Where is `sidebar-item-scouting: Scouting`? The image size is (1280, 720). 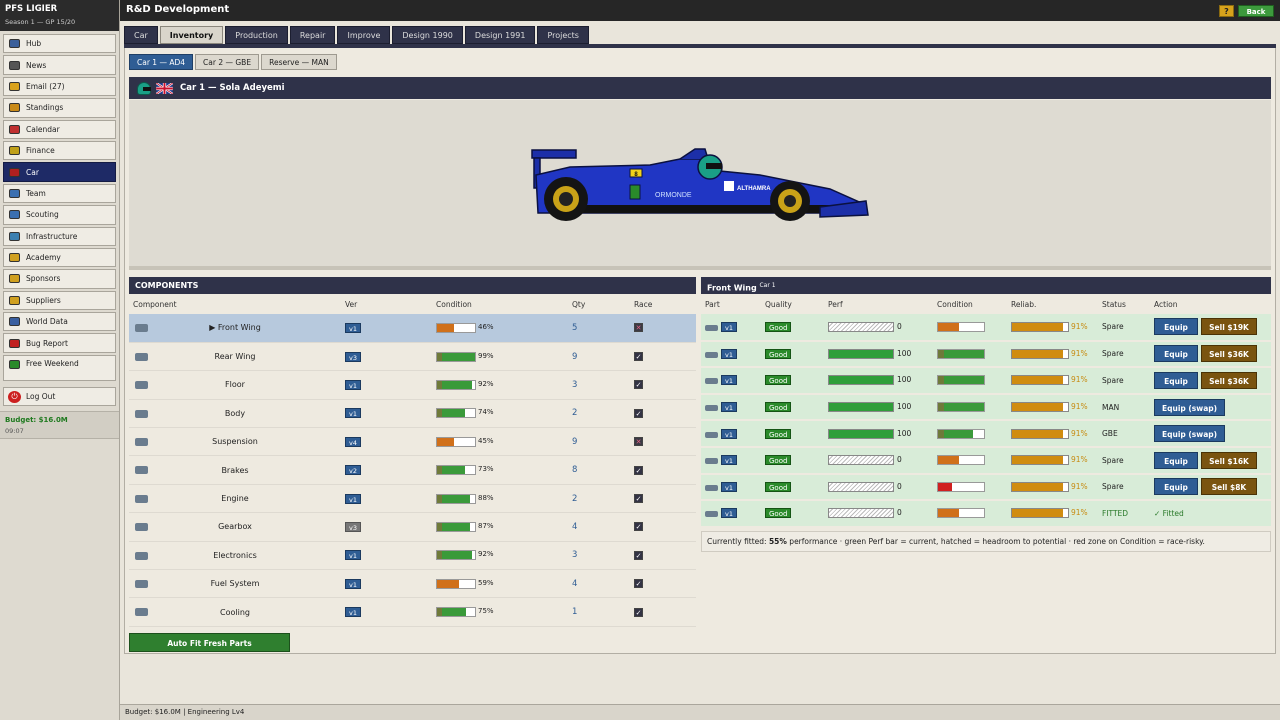 sidebar-item-scouting: Scouting is located at coordinates (59, 215).